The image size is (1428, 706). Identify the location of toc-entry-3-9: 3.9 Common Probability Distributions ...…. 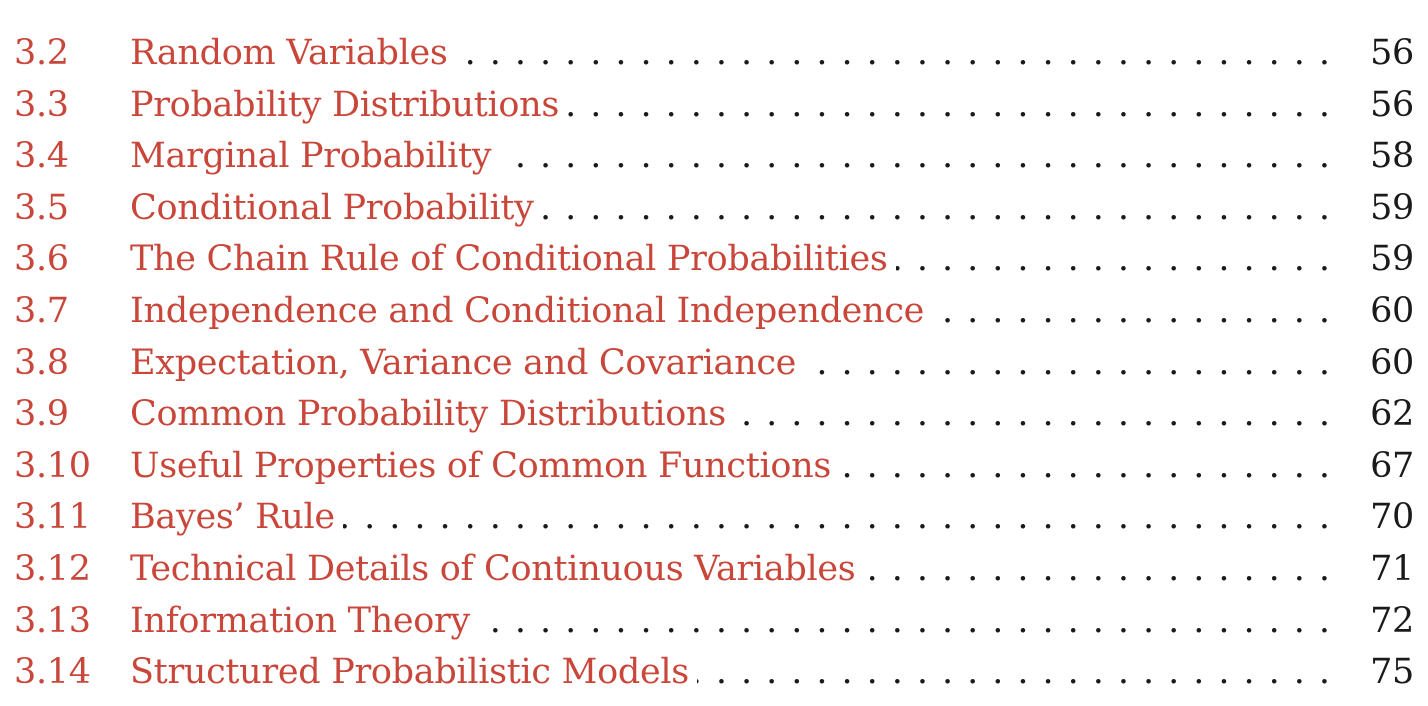
(714, 415).